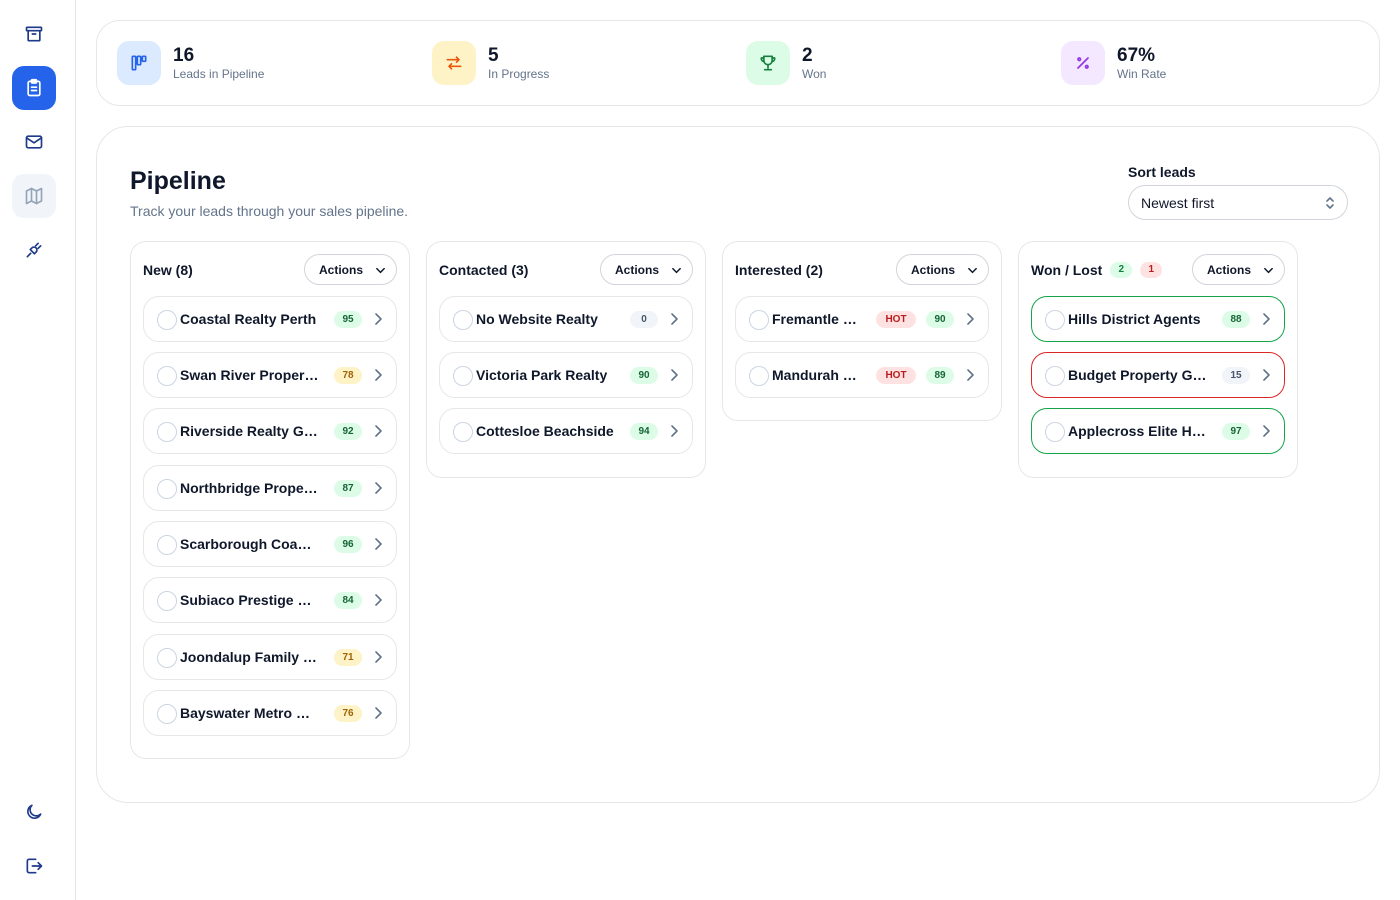  I want to click on lead-card: Coastal Realty Perth 95, so click(270, 319).